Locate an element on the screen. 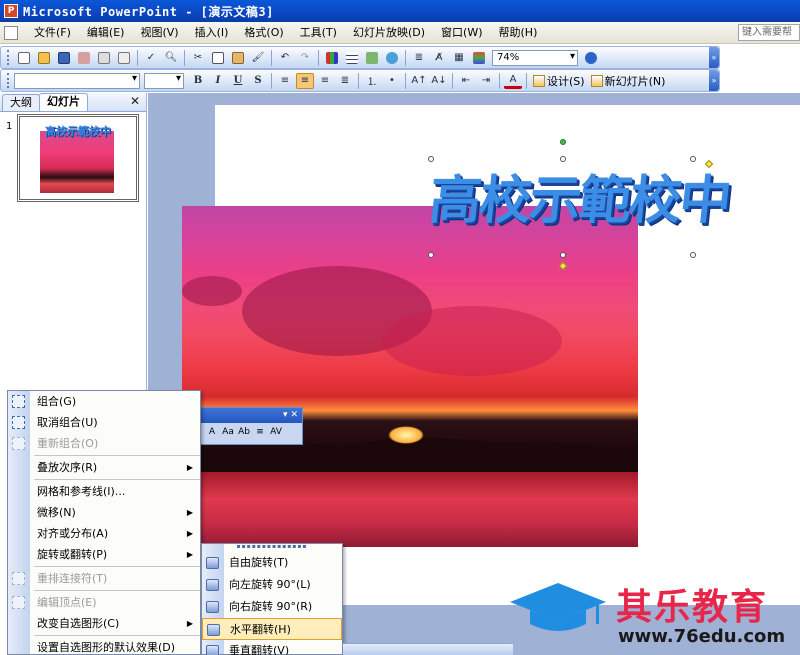 The height and width of the screenshot is (655, 800). menu-tools: 工具(T) is located at coordinates (318, 33).